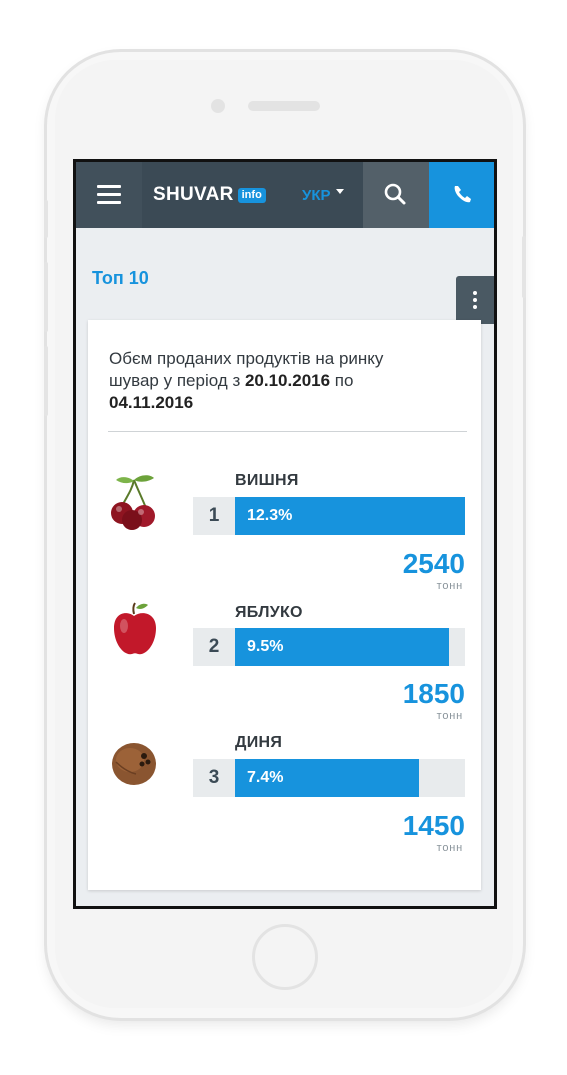 The width and height of the screenshot is (567, 1075). I want to click on section-title: Топ 10, so click(120, 278).